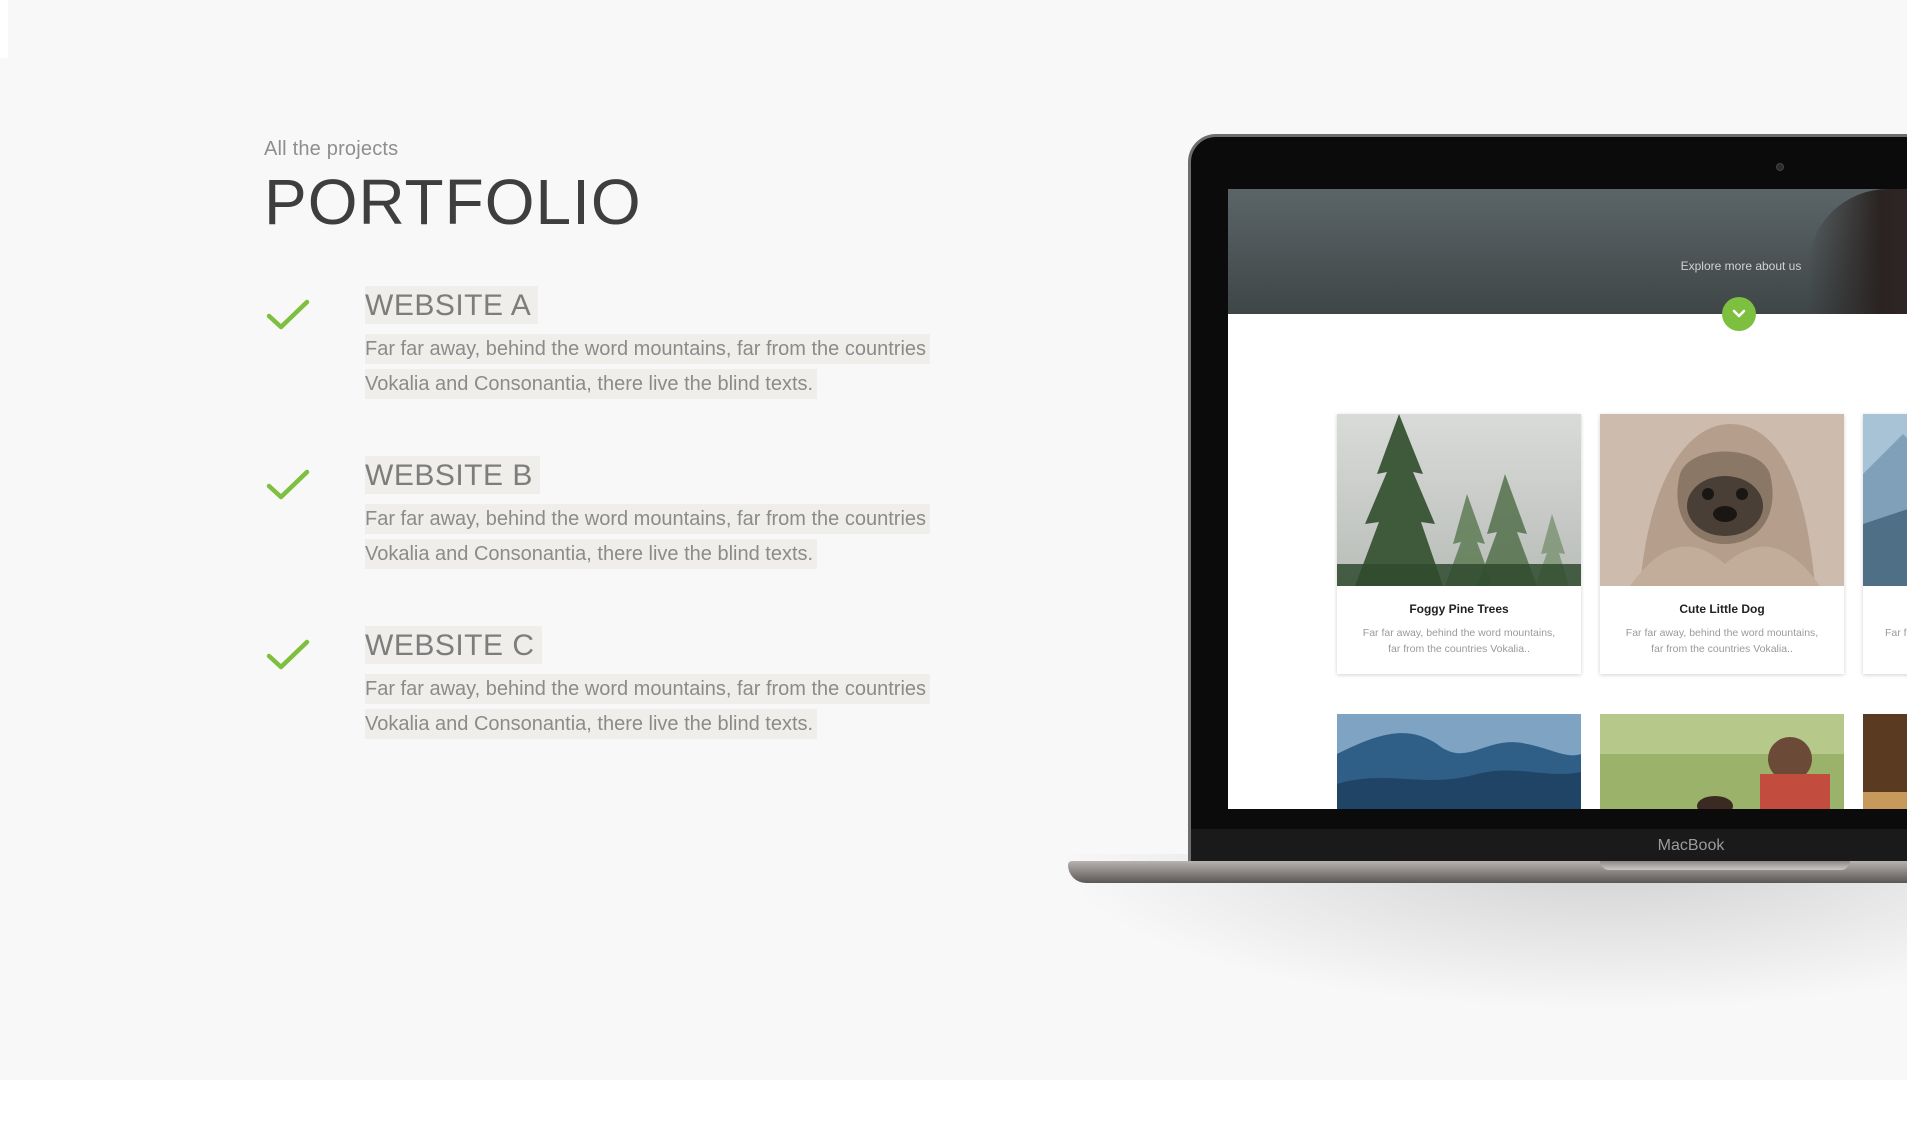 This screenshot has width=1907, height=1132. I want to click on ocean-wave-image, so click(1459, 761).